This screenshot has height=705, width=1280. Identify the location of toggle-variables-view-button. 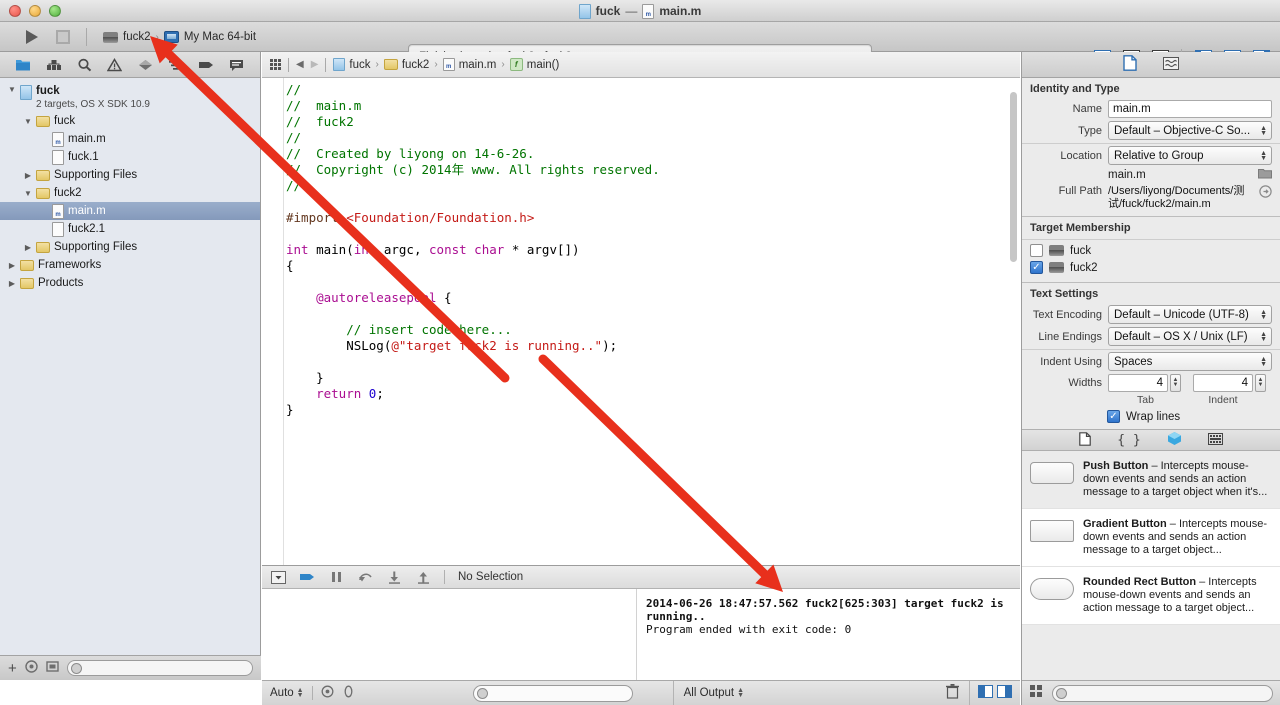
(985, 693).